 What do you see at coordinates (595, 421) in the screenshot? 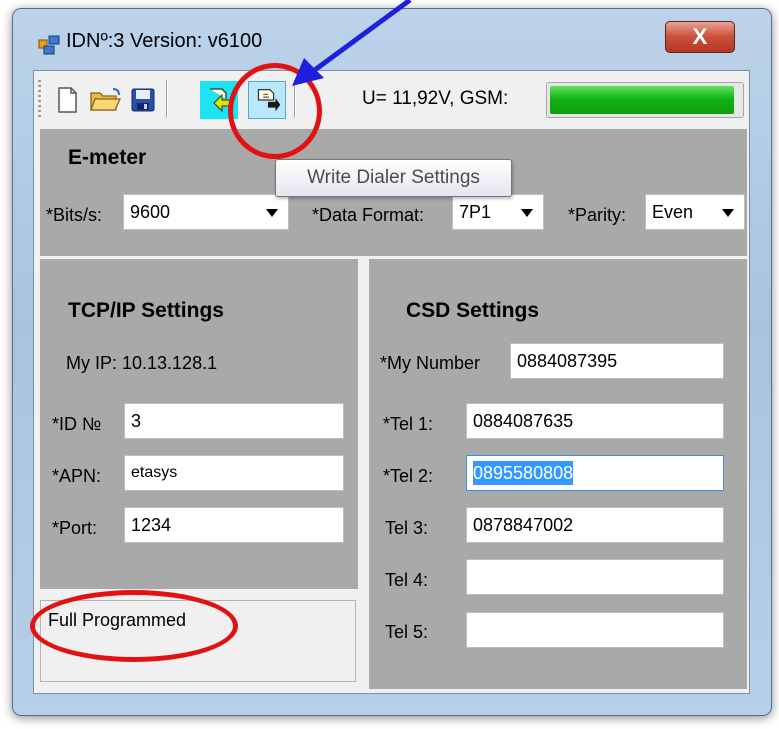
I see `tel1-field: 0884087635` at bounding box center [595, 421].